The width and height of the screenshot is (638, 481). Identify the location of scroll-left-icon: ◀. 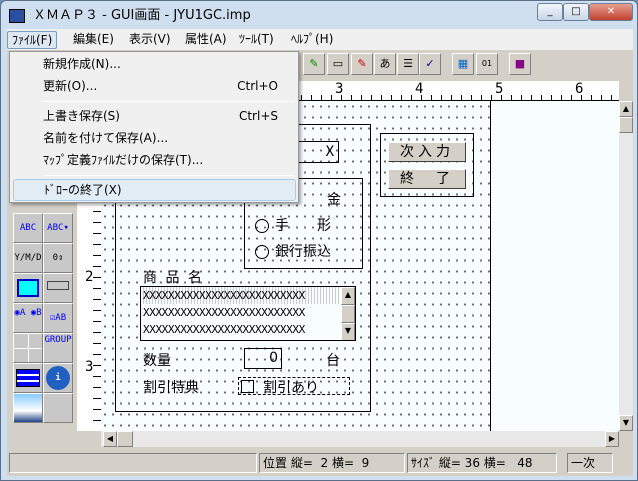
(110, 439).